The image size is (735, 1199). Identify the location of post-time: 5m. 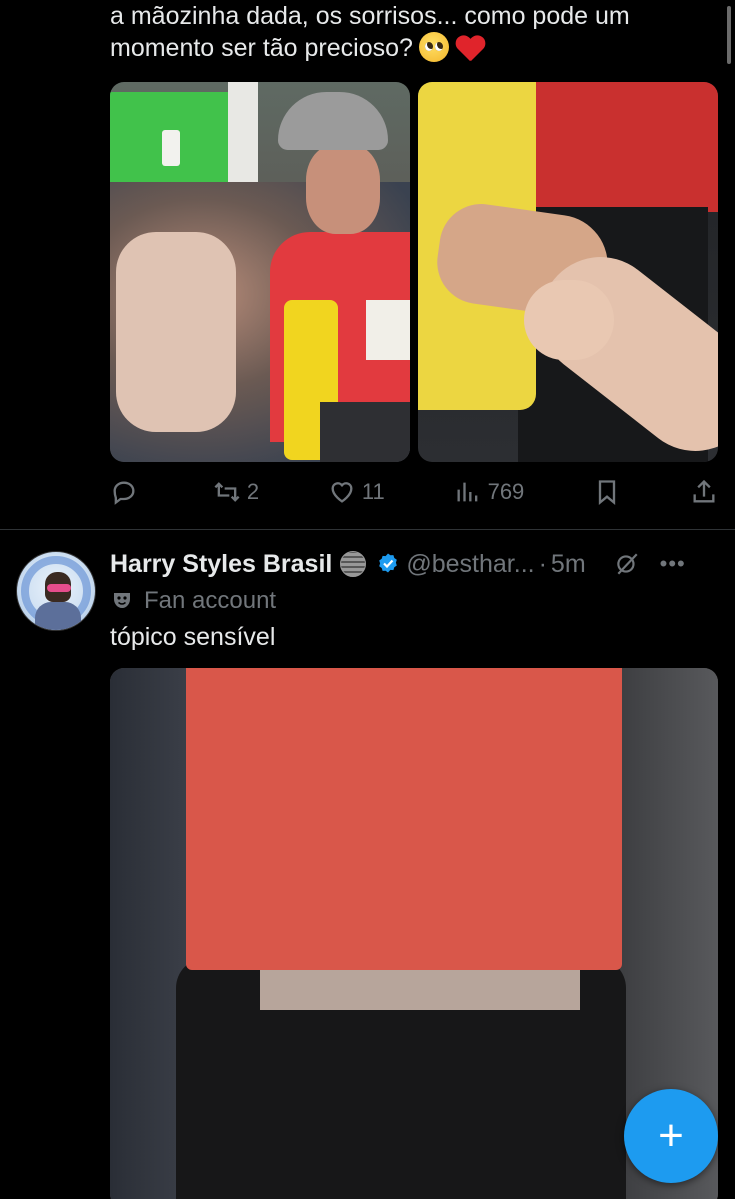
(568, 564).